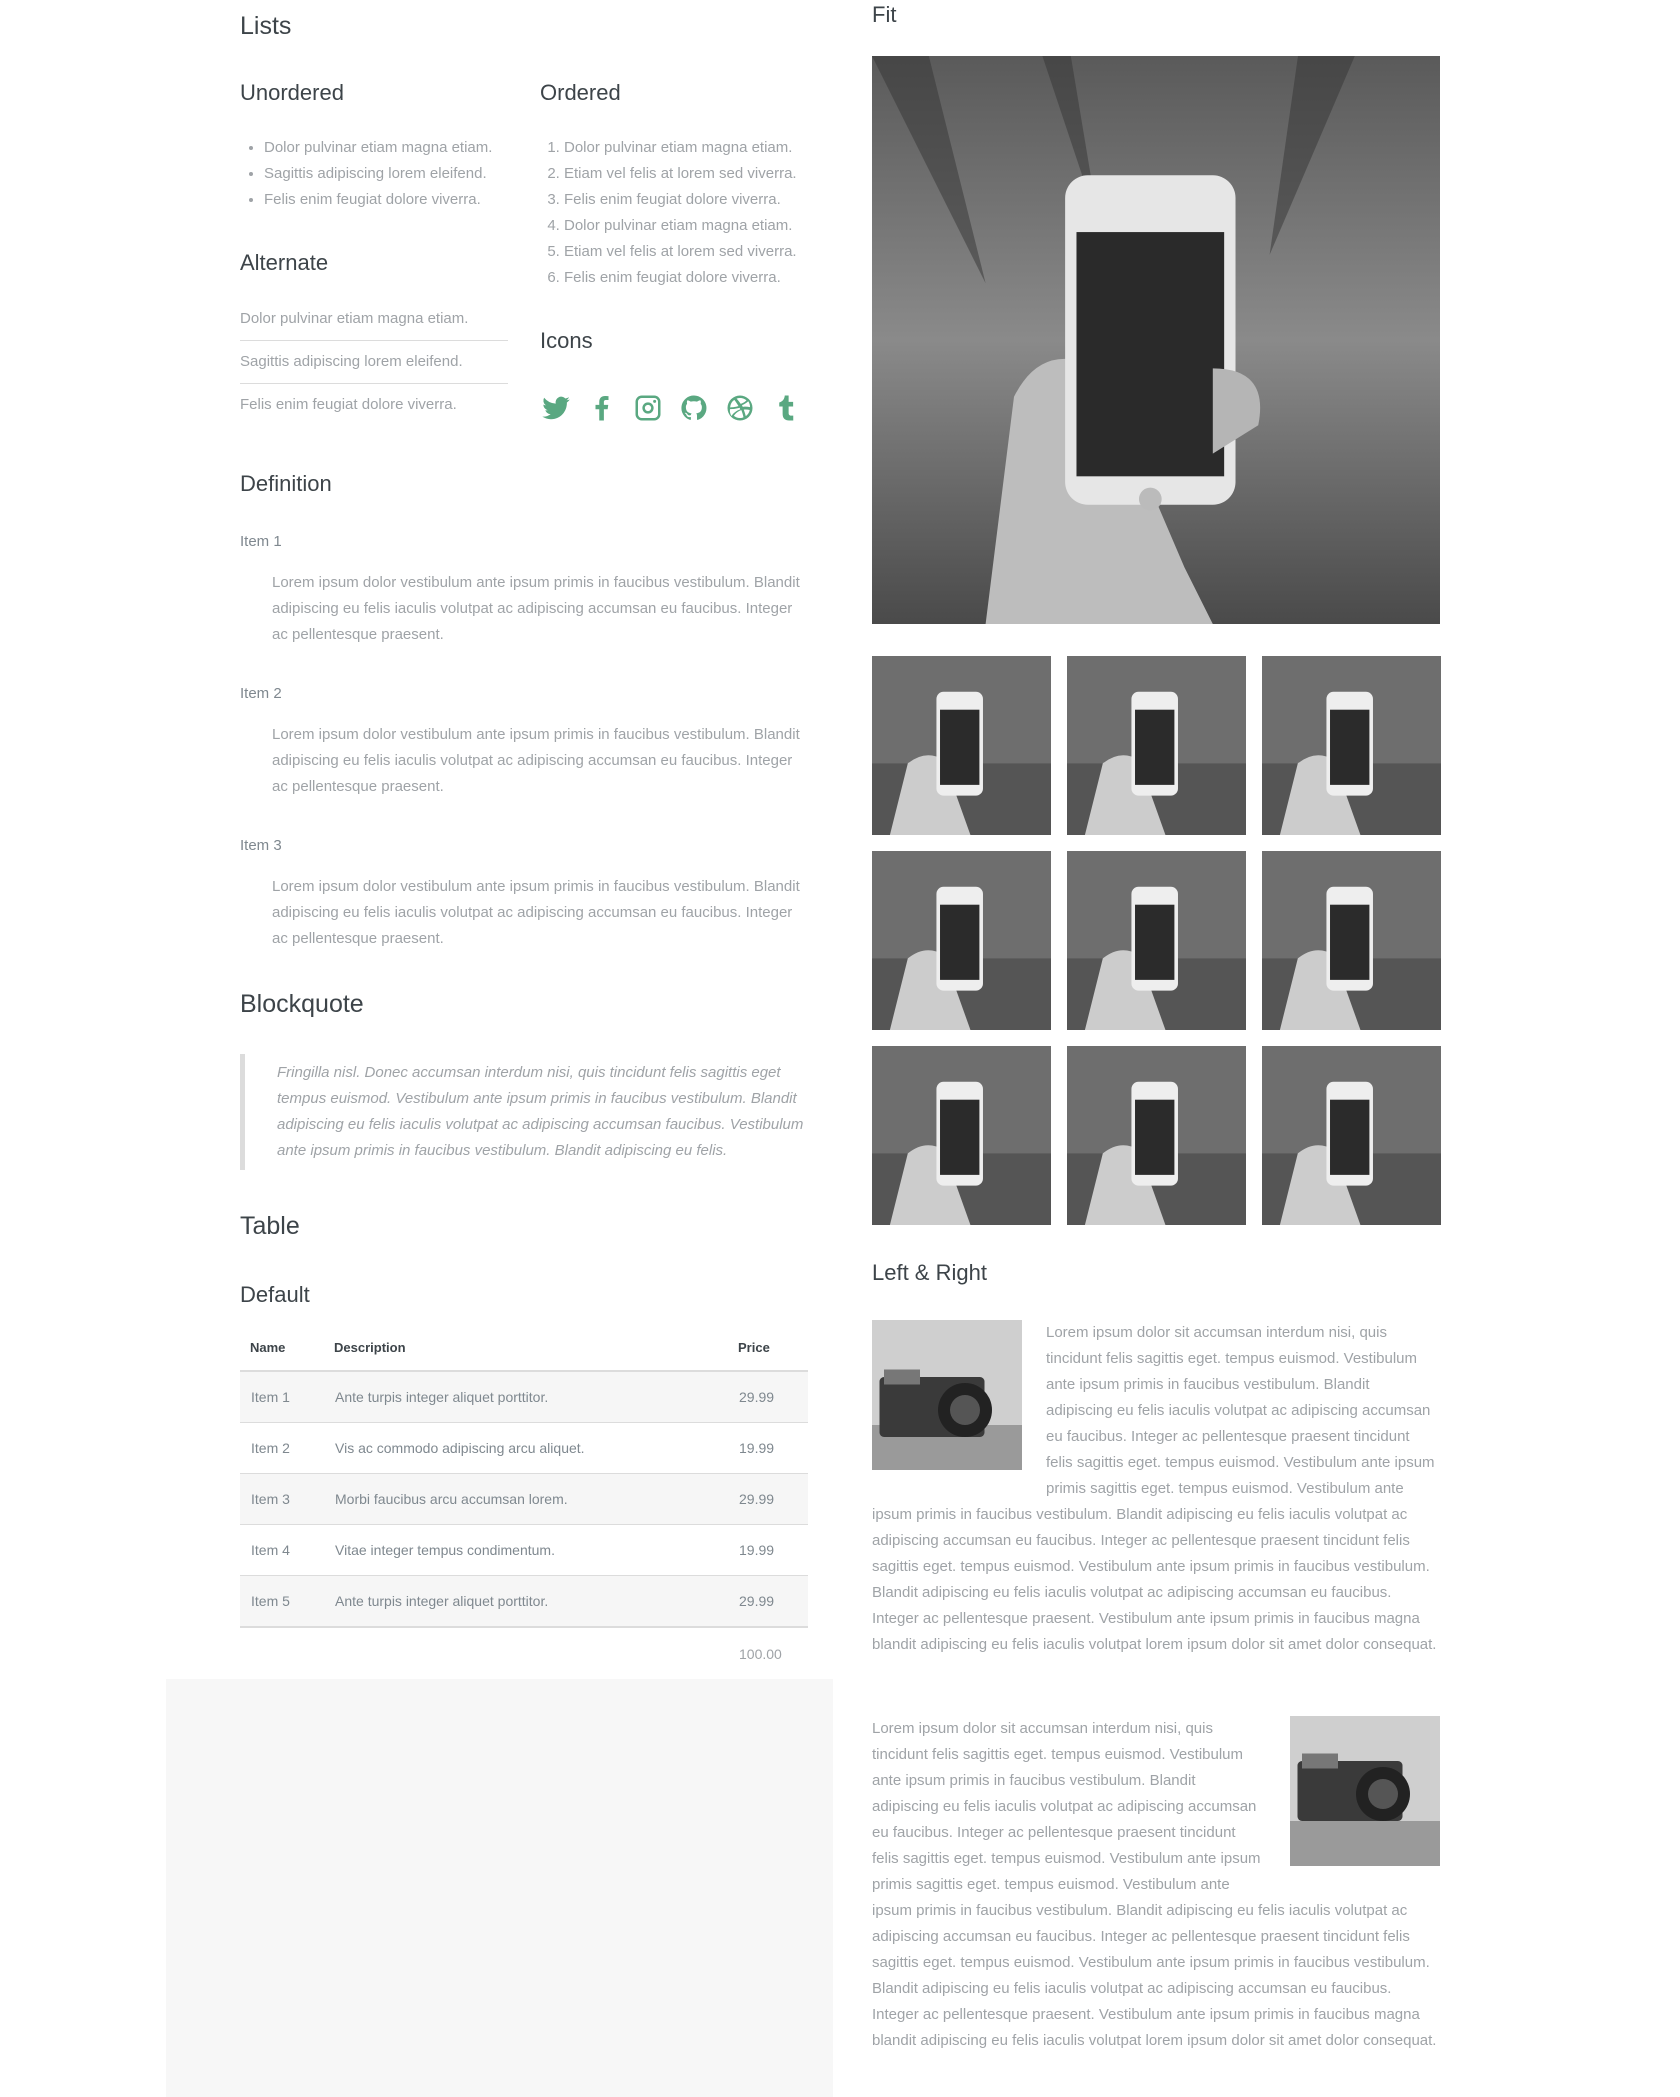  I want to click on table-header-description: Description, so click(526, 1348).